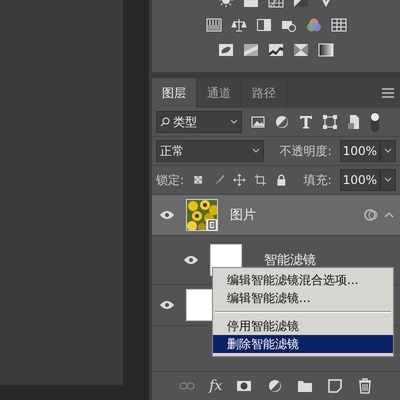 The width and height of the screenshot is (400, 400). I want to click on opacity-label: 不透明度:, so click(306, 151).